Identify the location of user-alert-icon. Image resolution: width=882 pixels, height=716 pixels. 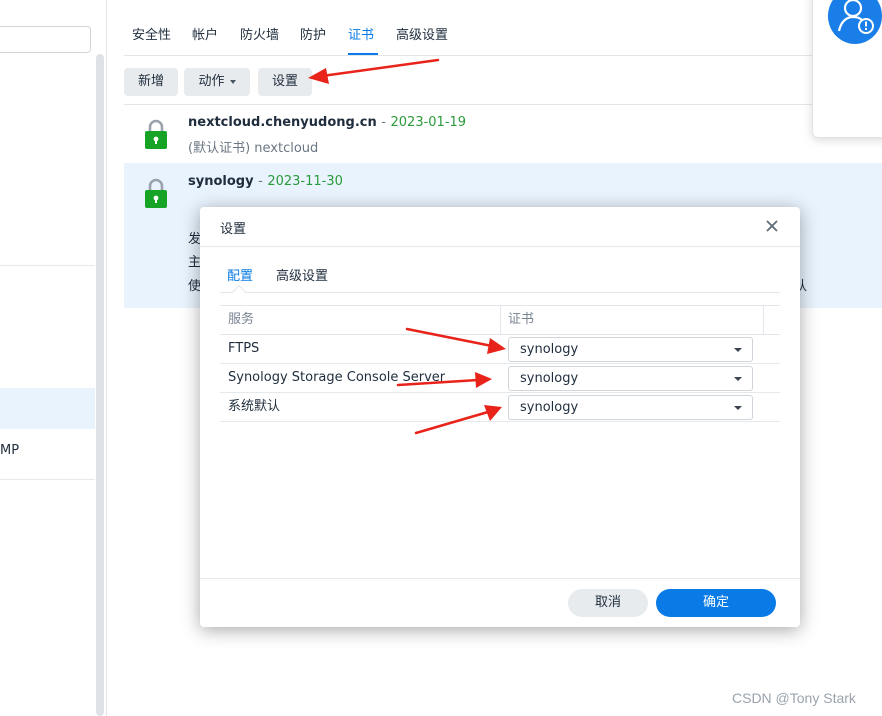
(855, 22).